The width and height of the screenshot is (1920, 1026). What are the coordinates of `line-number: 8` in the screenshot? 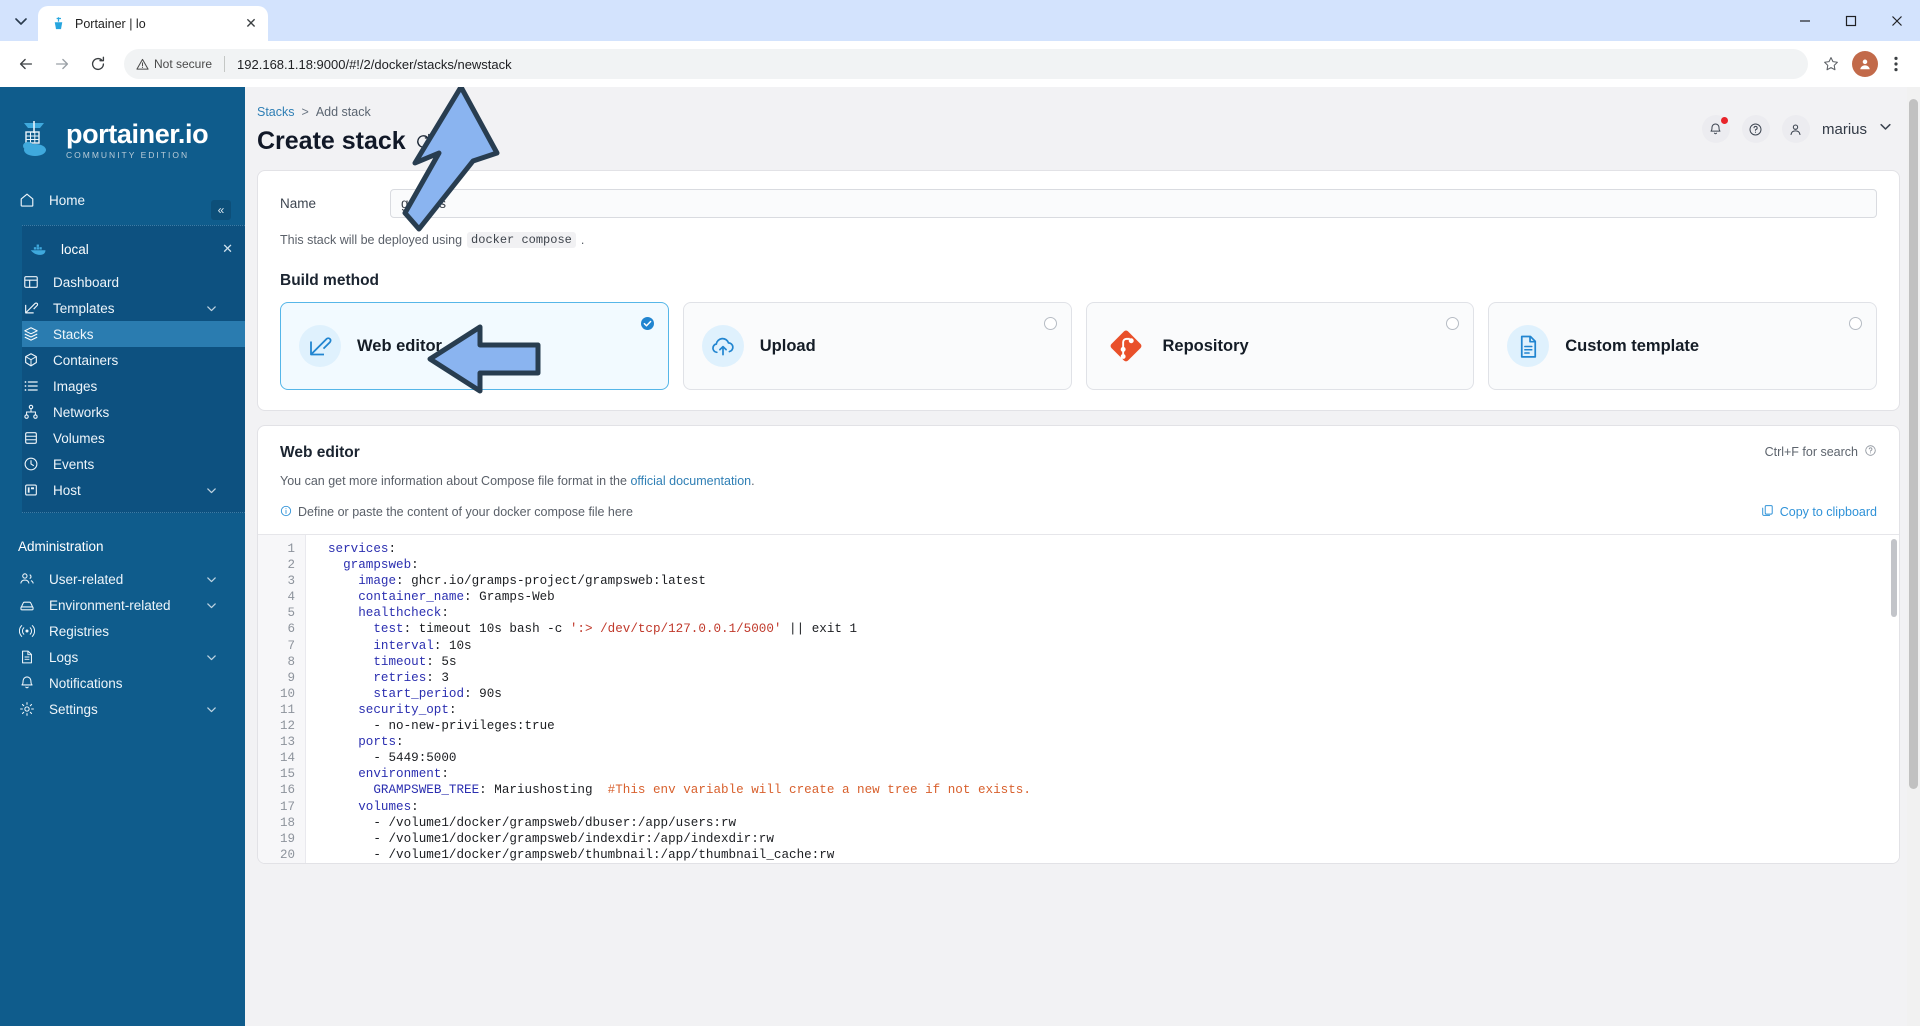 It's located at (291, 661).